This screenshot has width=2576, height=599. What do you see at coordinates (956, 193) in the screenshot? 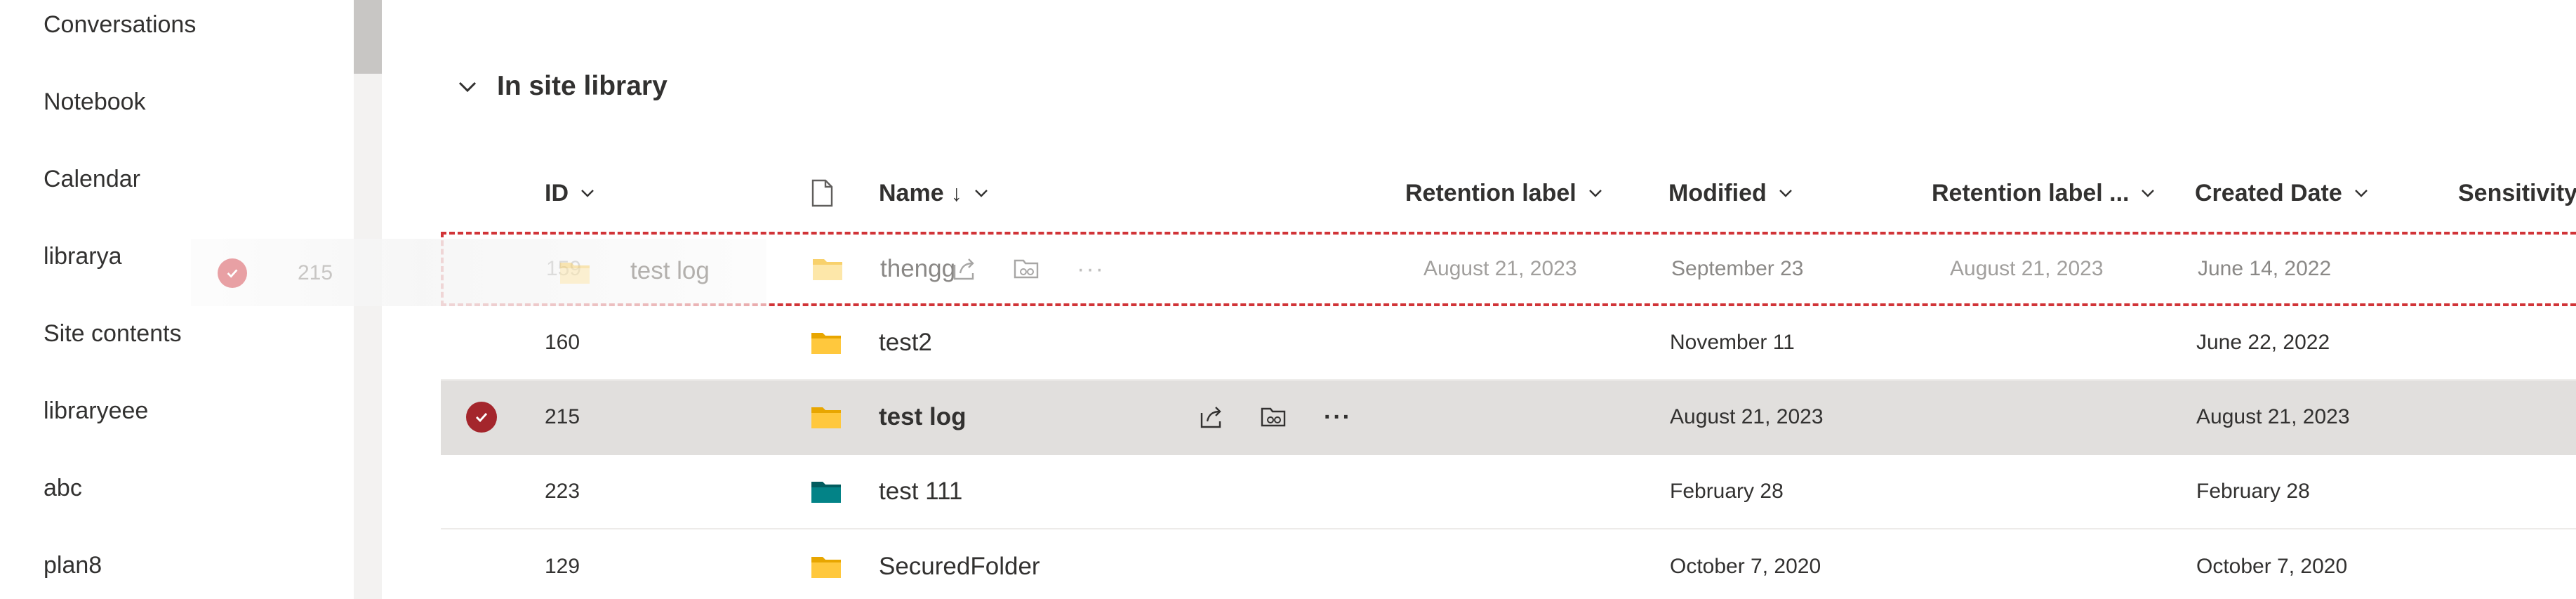
I see `sort-descending-icon: ↓` at bounding box center [956, 193].